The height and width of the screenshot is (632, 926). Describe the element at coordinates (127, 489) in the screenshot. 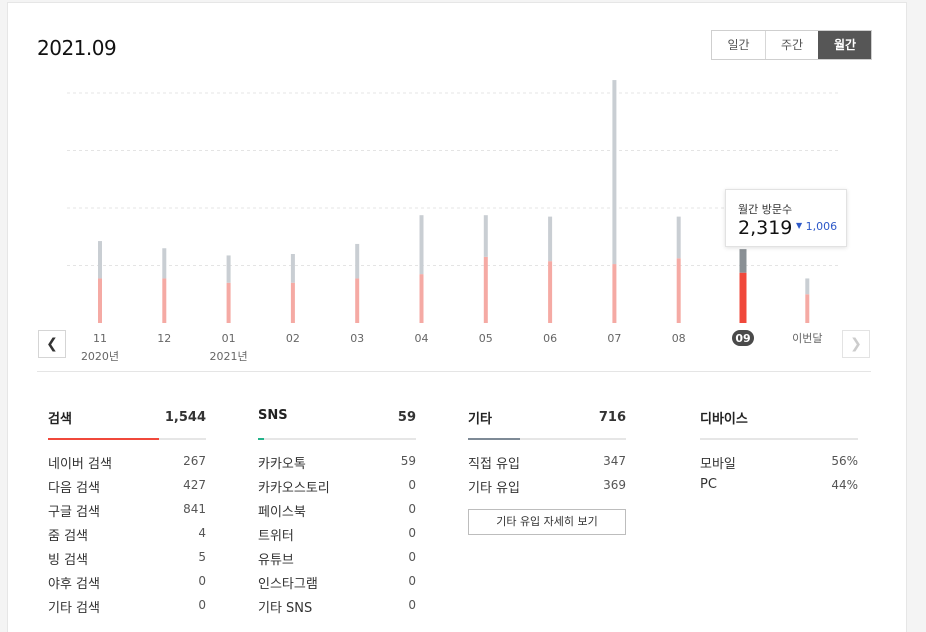

I see `stats-search-row: 다음 검색 427` at that location.